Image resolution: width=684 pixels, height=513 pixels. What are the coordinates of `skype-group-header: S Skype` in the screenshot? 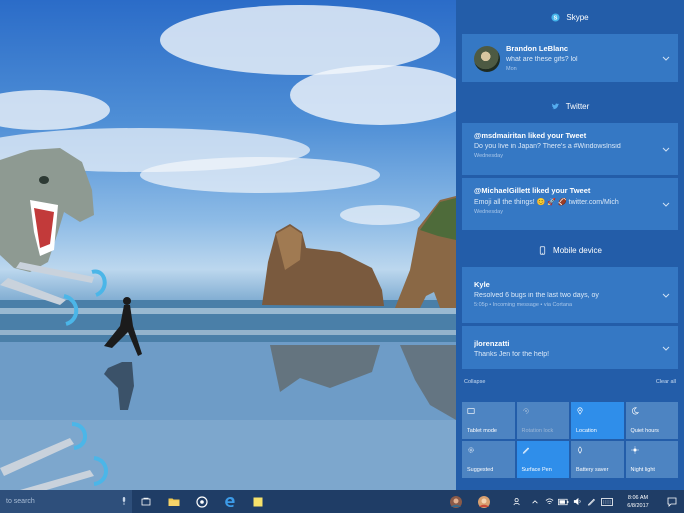 It's located at (570, 17).